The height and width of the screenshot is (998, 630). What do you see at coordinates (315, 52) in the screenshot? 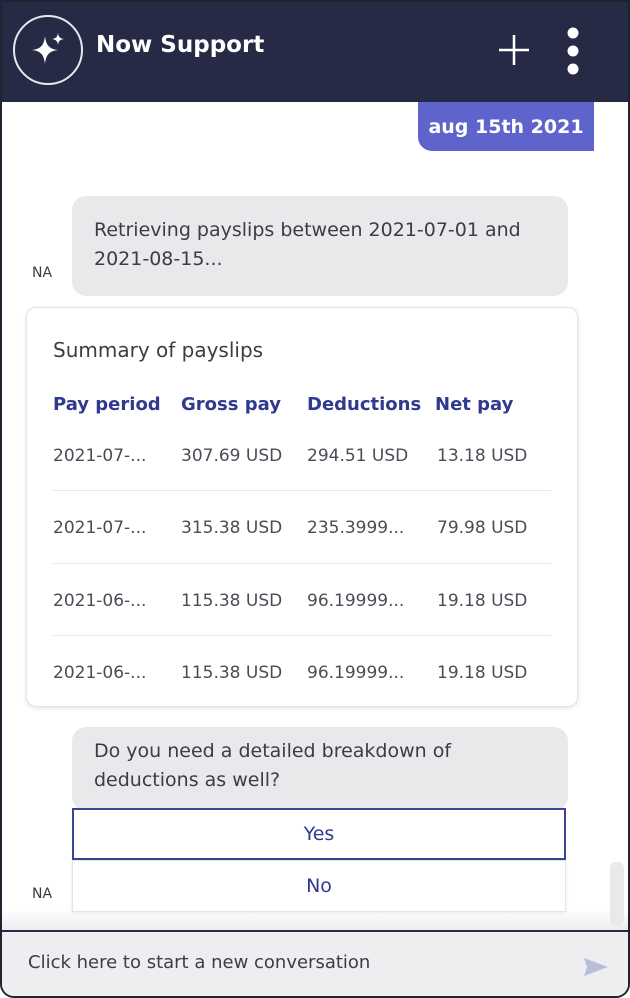
I see `header: Now Support` at bounding box center [315, 52].